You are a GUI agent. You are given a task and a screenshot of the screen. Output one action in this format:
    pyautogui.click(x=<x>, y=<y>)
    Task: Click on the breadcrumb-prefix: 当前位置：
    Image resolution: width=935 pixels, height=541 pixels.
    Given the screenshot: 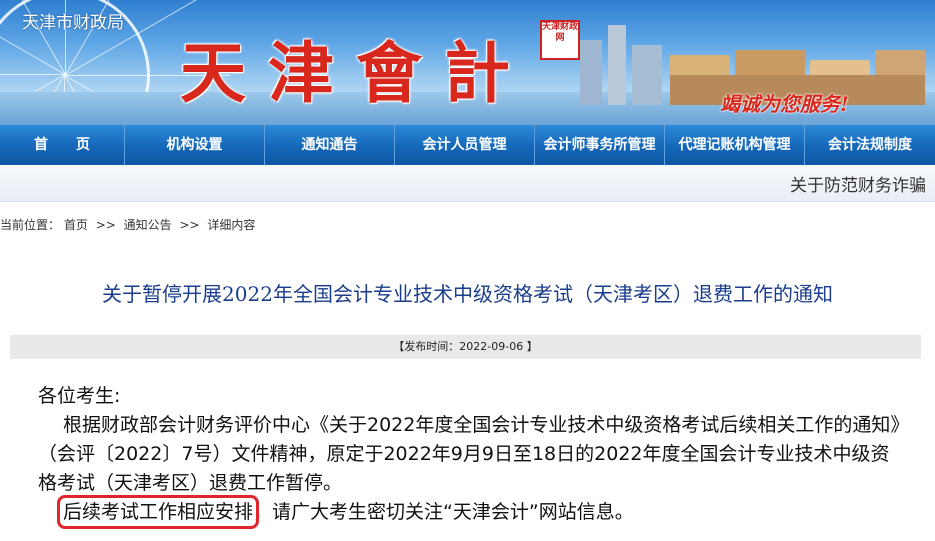 What is the action you would take?
    pyautogui.click(x=30, y=225)
    